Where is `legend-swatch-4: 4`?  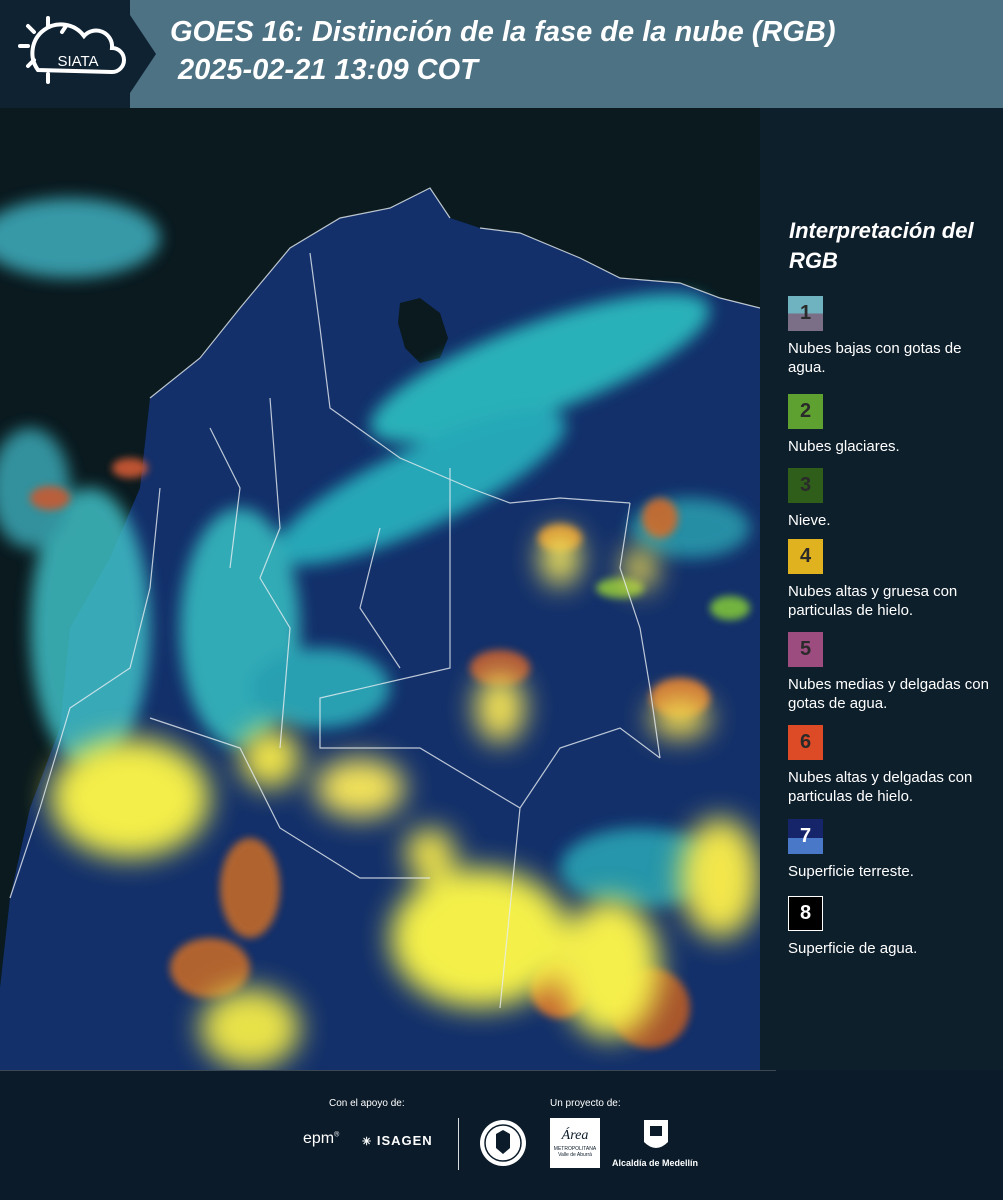
legend-swatch-4: 4 is located at coordinates (805, 556).